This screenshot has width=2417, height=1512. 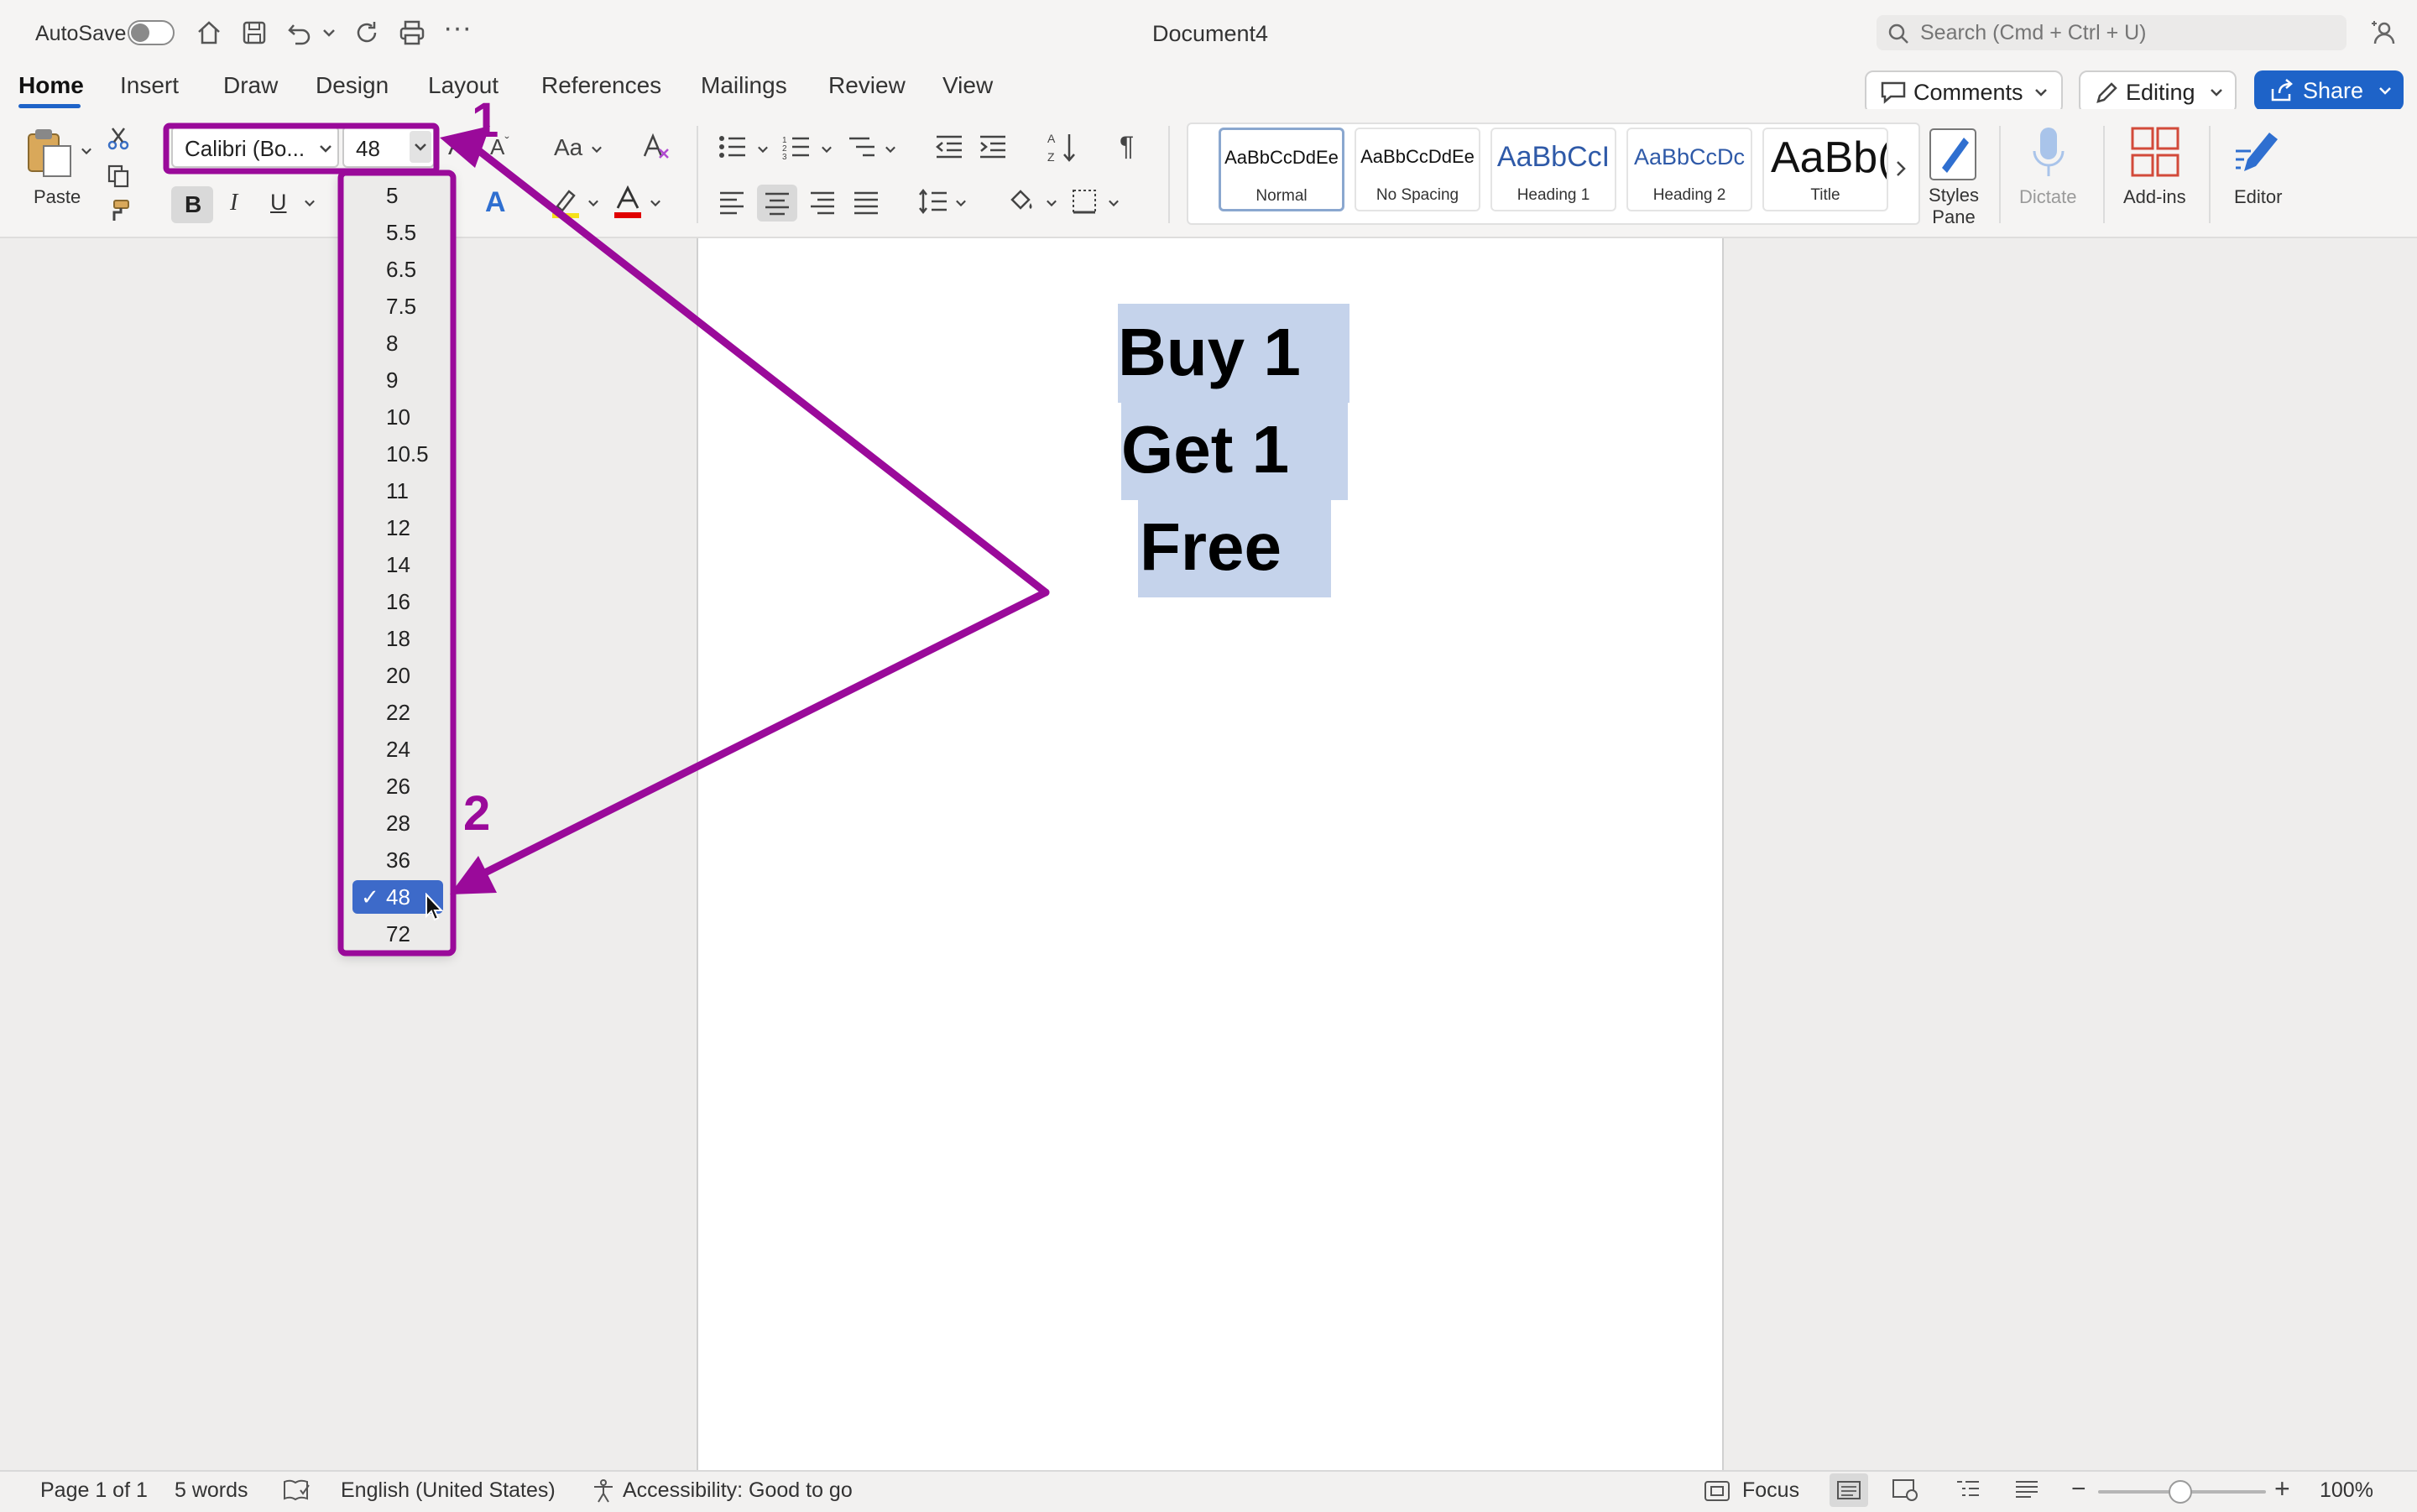 I want to click on annotation-box-font-size, so click(x=301, y=149).